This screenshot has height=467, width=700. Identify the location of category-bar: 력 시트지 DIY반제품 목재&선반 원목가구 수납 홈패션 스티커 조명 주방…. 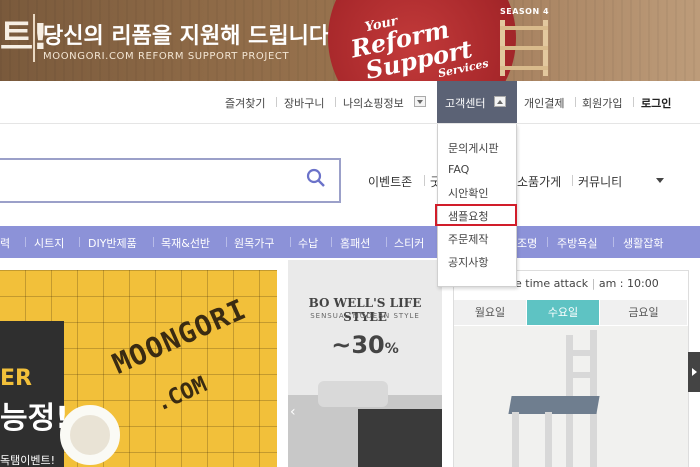
(350, 242).